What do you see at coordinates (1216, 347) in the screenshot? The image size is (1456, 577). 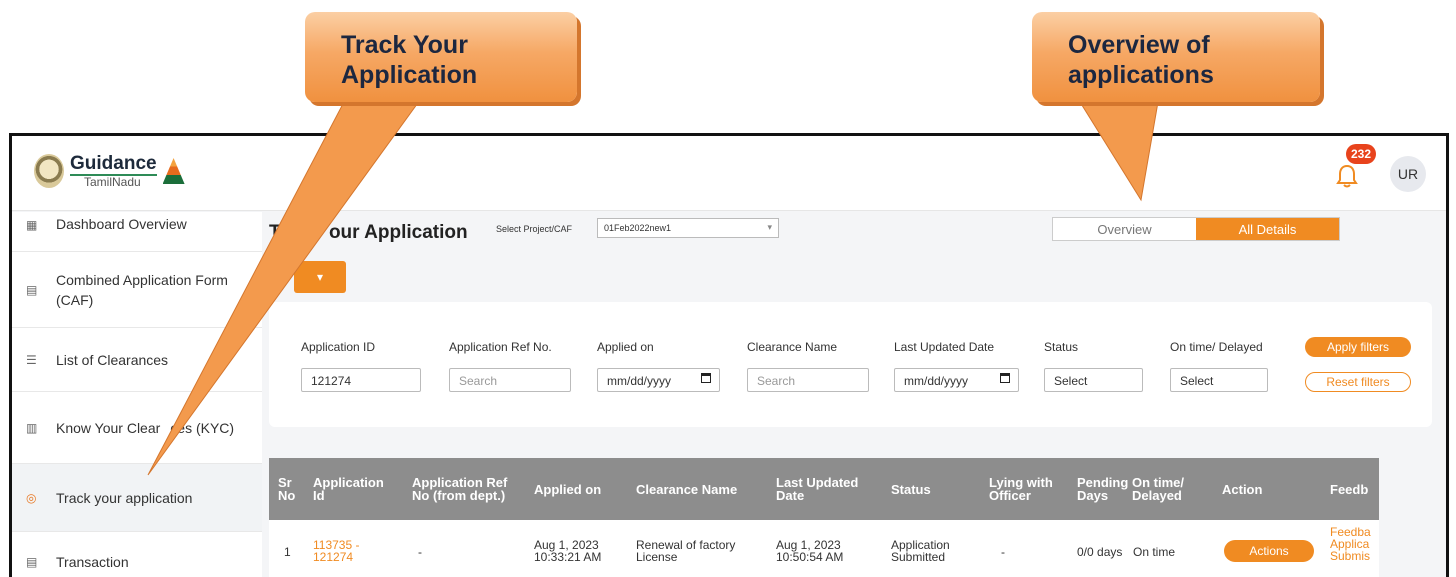 I see `filter-label-ontime: On time/ Delayed` at bounding box center [1216, 347].